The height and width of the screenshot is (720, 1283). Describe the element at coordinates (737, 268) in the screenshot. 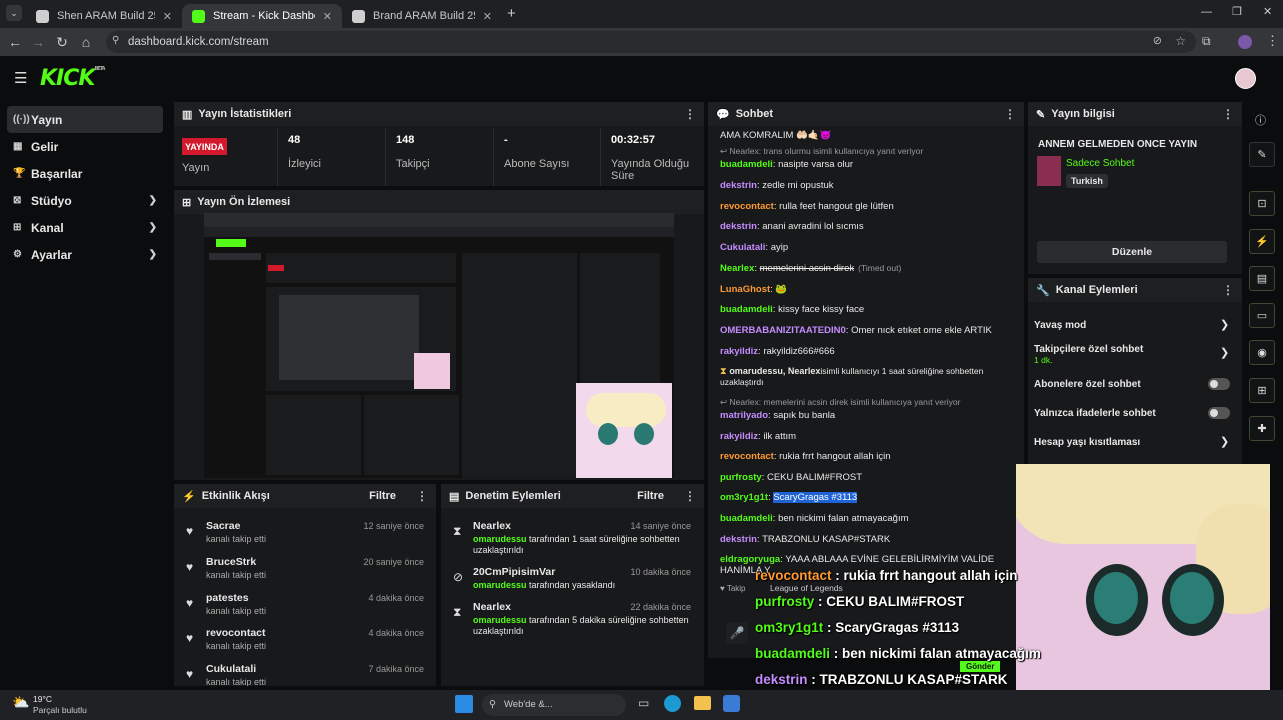

I see `chat-username: Nearlex` at that location.